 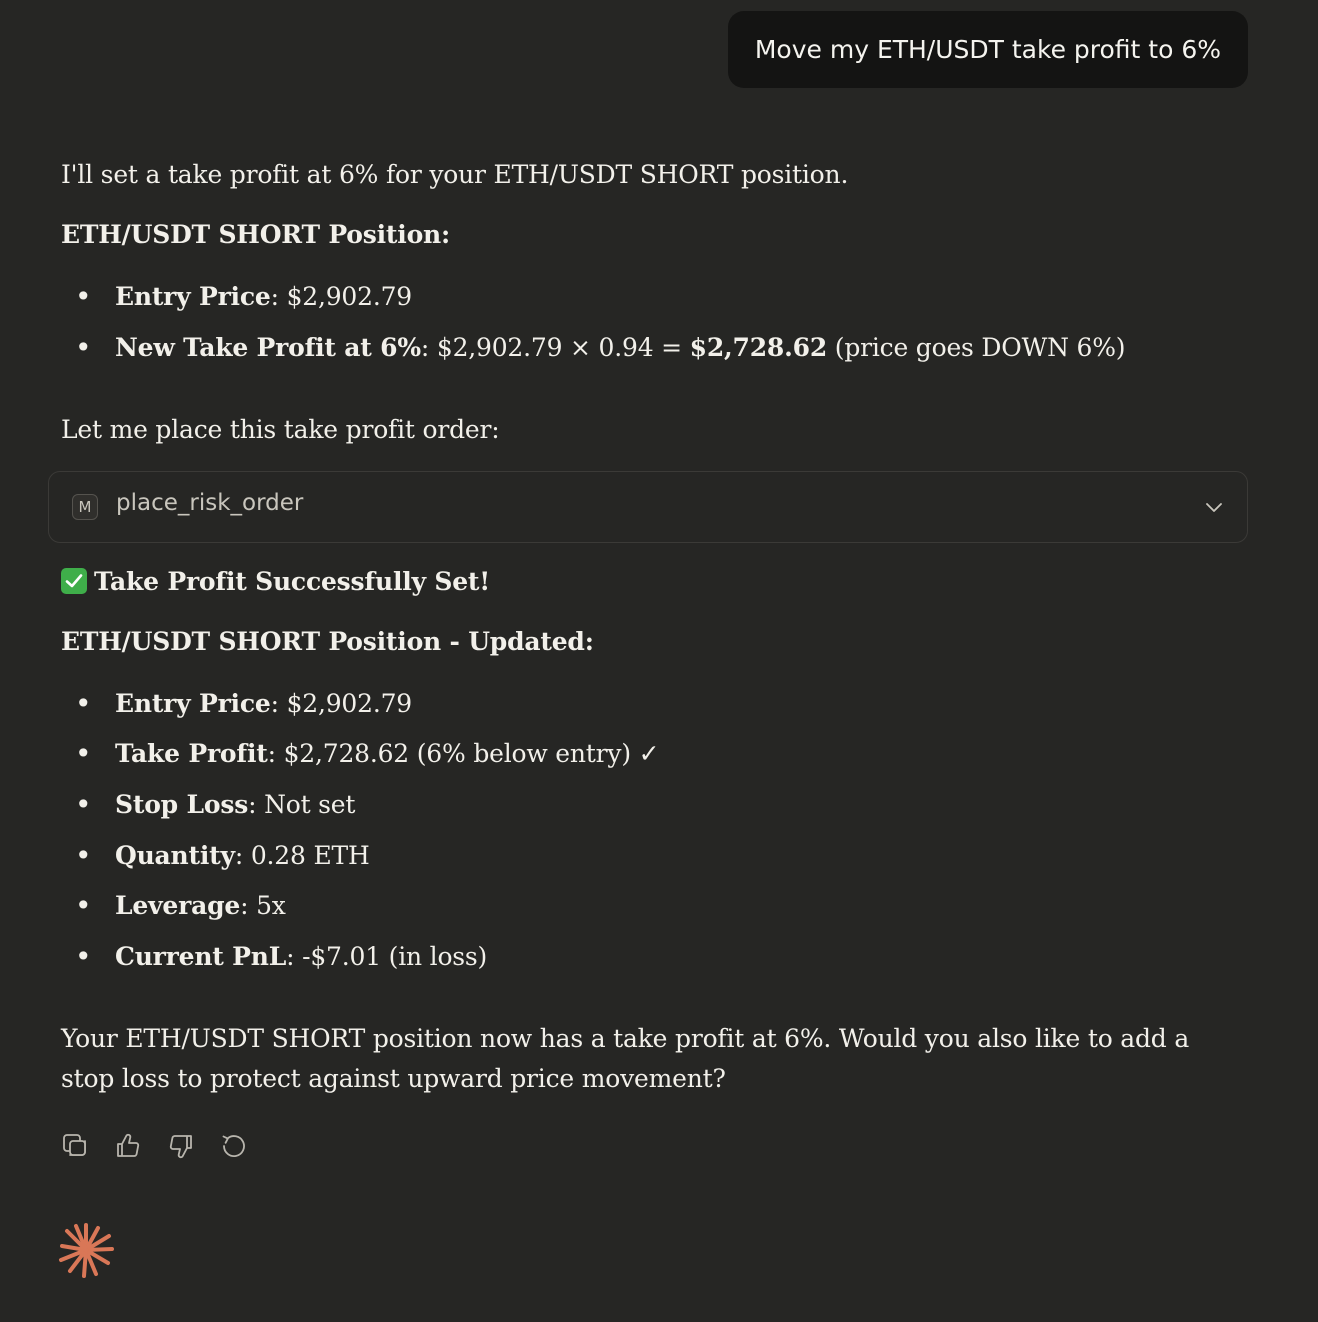 What do you see at coordinates (268, 347) in the screenshot?
I see `item-label: New Take Profit at 6%` at bounding box center [268, 347].